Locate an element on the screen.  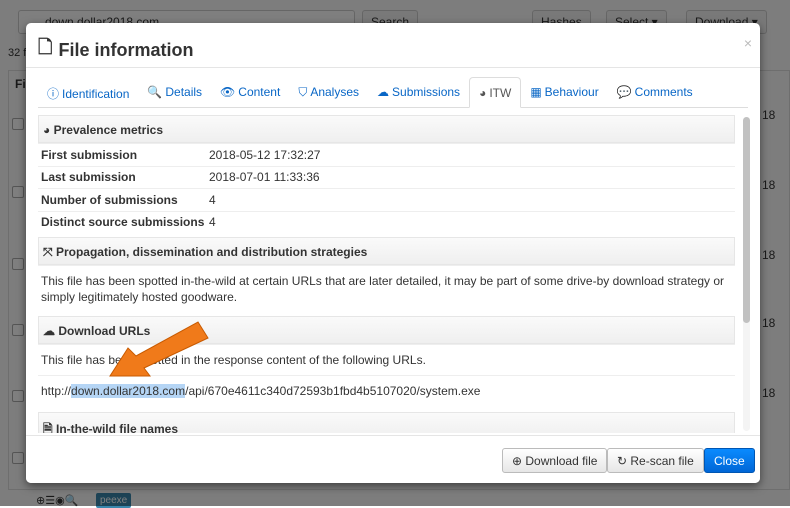
section-title: Prevalence metrics is located at coordinates (108, 130).